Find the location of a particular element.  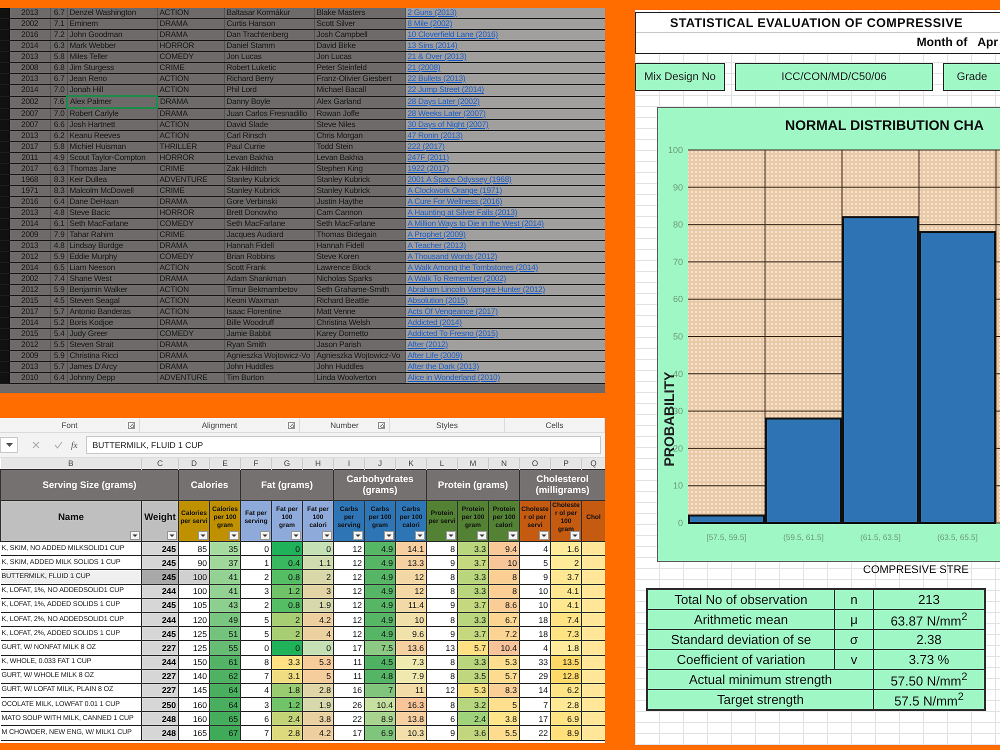

table-cell: Johnny Depp is located at coordinates (112, 378).